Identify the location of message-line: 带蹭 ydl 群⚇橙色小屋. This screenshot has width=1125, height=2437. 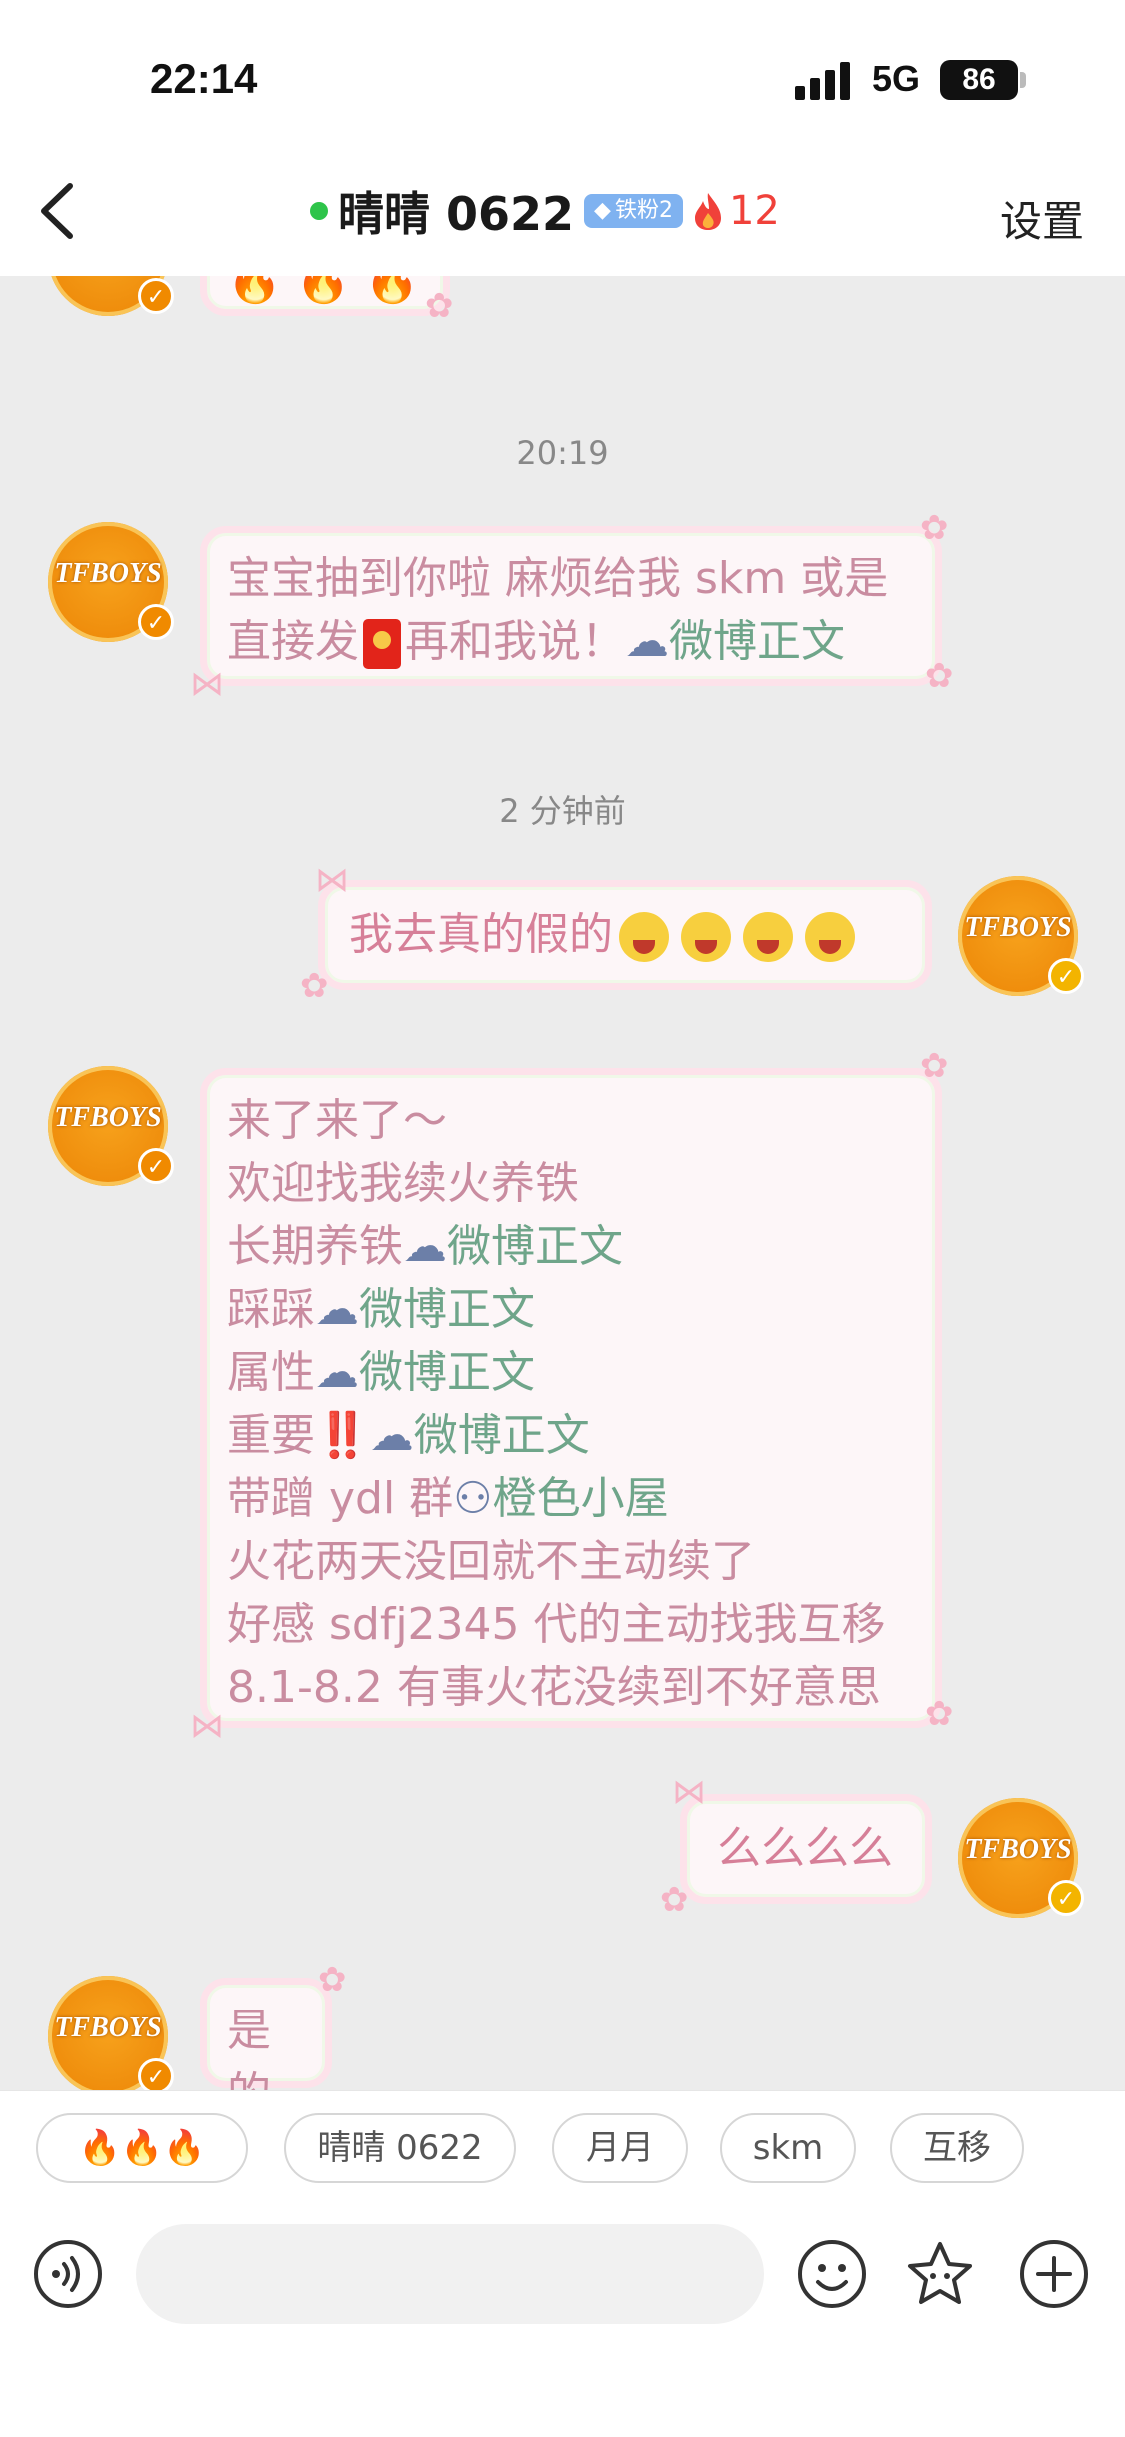
(571, 1498).